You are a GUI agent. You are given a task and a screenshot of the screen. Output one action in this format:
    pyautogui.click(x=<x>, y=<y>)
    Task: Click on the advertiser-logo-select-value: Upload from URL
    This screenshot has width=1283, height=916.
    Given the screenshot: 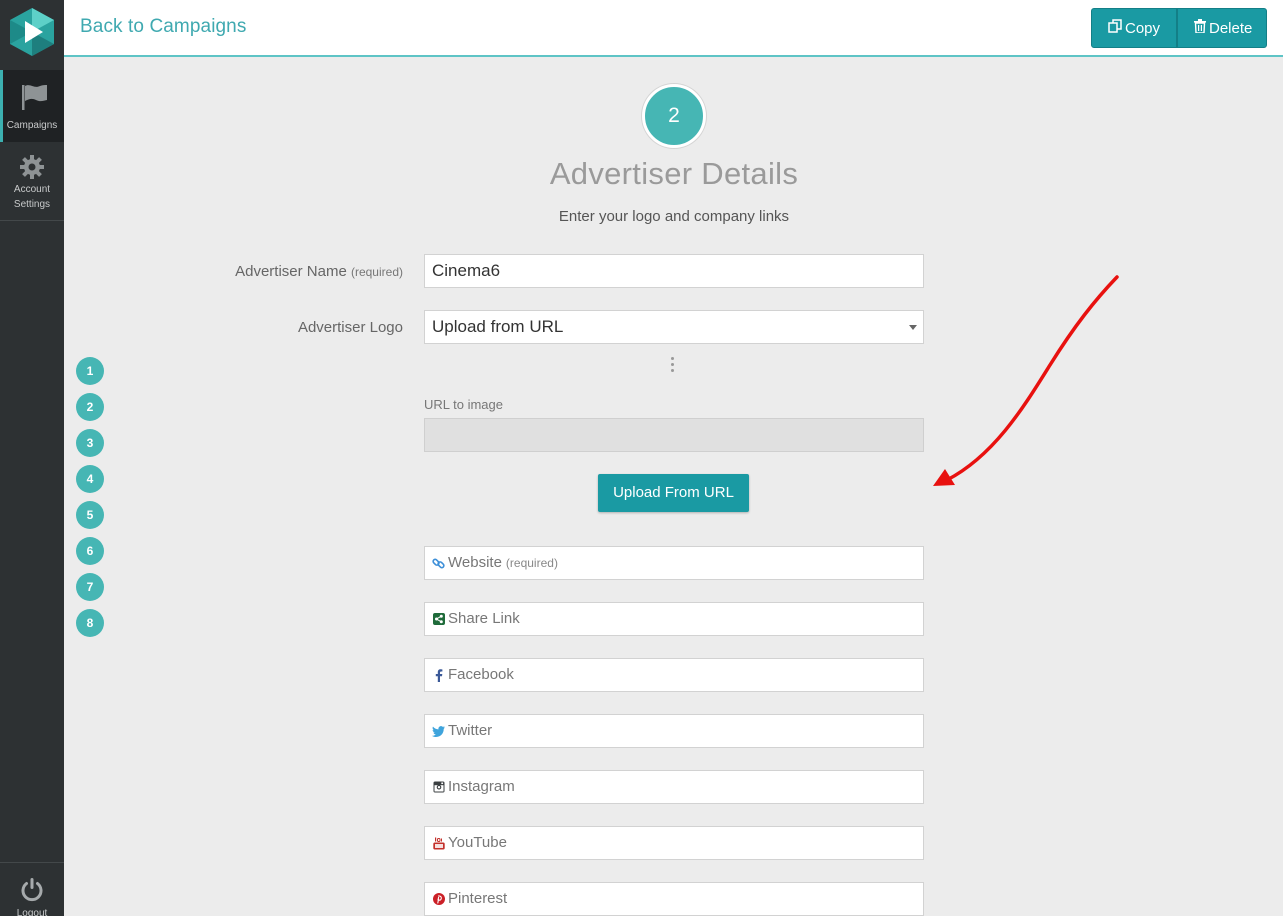 What is the action you would take?
    pyautogui.click(x=498, y=326)
    